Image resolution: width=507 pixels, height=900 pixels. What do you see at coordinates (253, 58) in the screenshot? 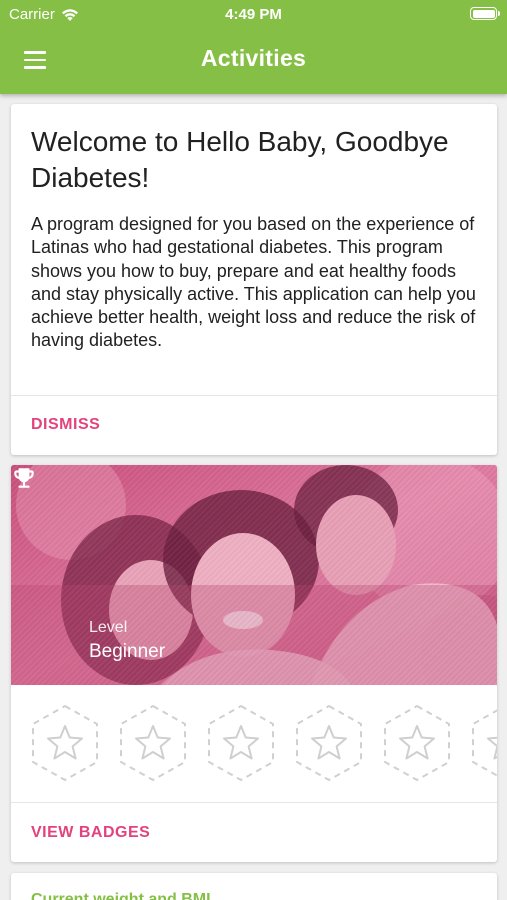
I see `page-title: Activities` at bounding box center [253, 58].